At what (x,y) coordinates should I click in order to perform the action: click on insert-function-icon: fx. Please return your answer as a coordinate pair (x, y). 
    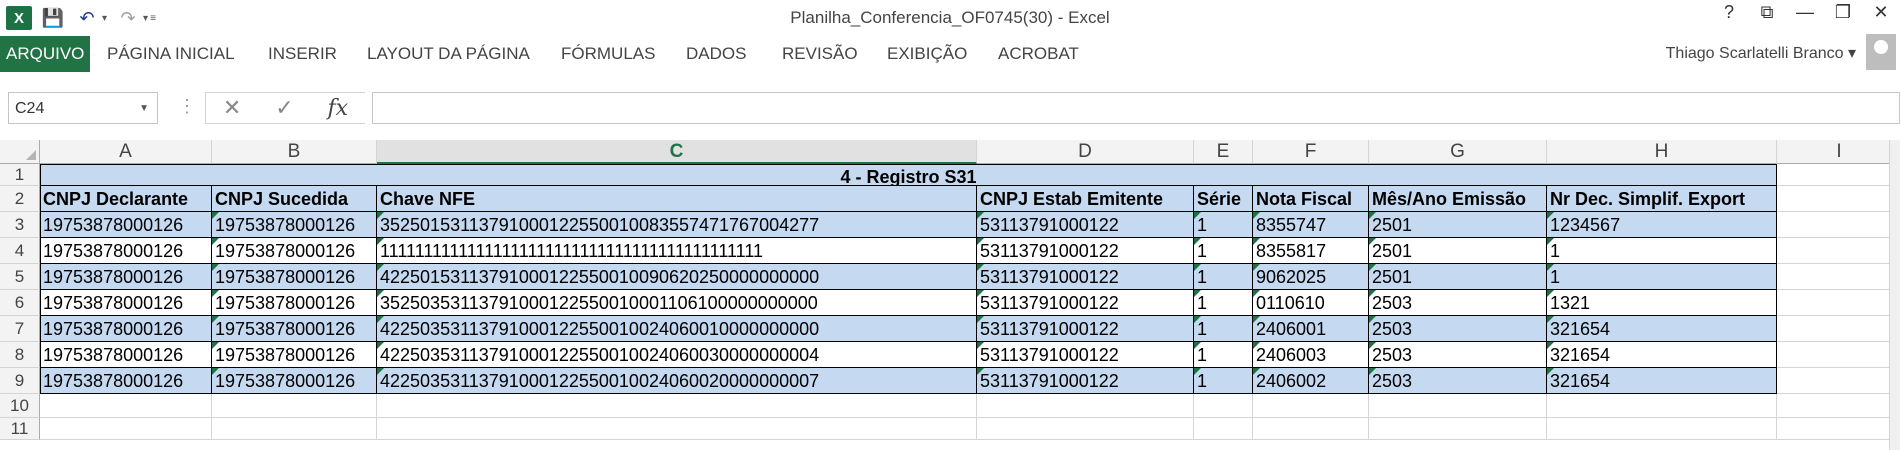
    Looking at the image, I should click on (337, 108).